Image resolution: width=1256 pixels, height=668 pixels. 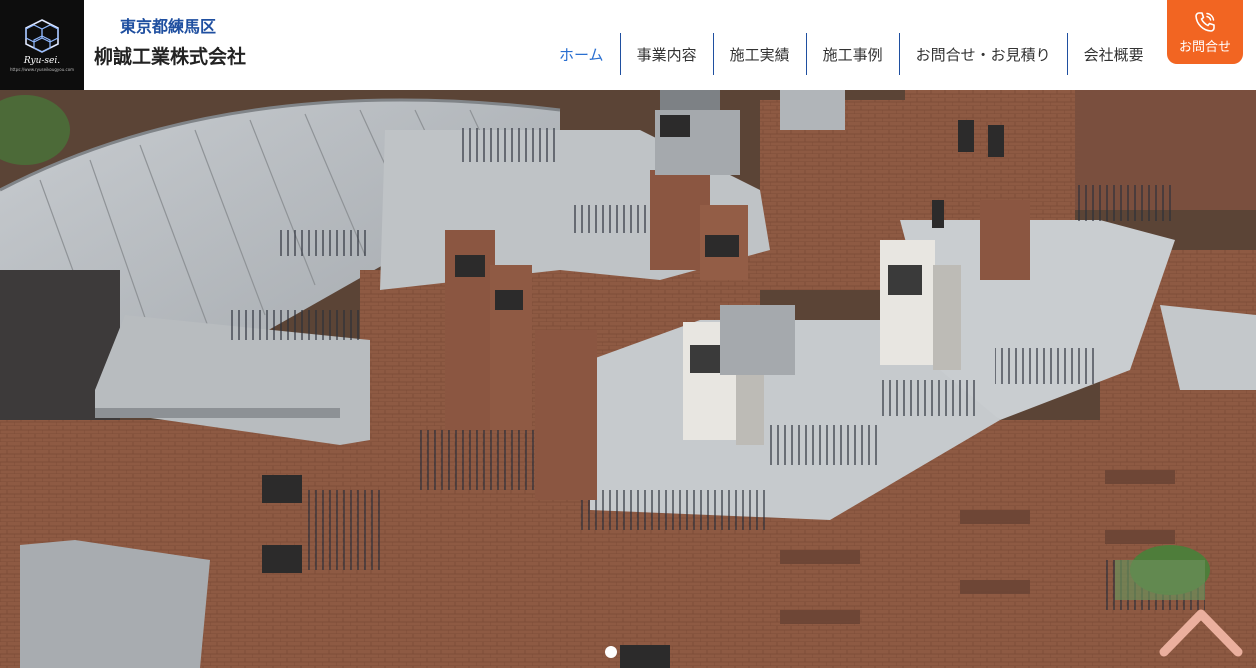 I want to click on hexagon-logo-icon, so click(x=42, y=36).